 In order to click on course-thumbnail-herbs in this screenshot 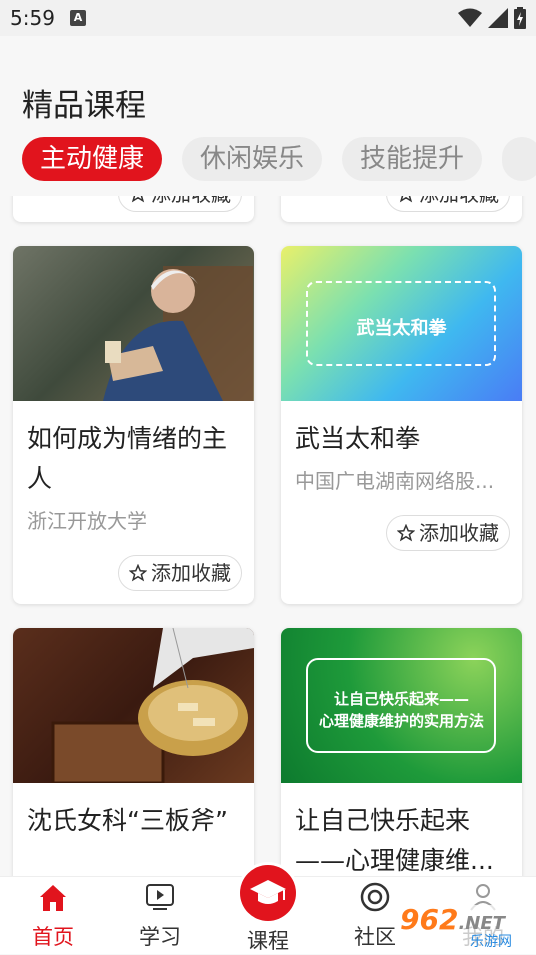, I will do `click(133, 705)`.